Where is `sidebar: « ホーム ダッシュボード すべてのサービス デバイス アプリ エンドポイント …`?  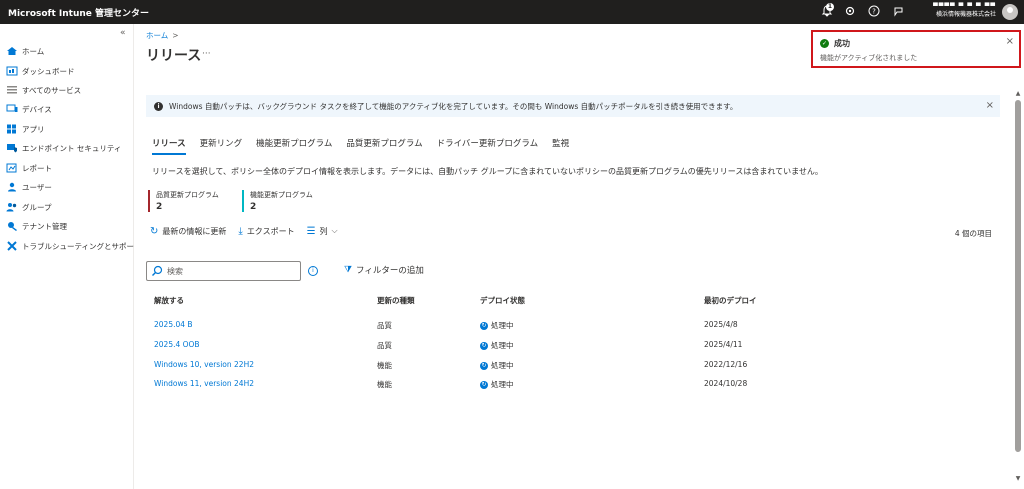 sidebar: « ホーム ダッシュボード すべてのサービス デバイス アプリ エンドポイント … is located at coordinates (71, 256).